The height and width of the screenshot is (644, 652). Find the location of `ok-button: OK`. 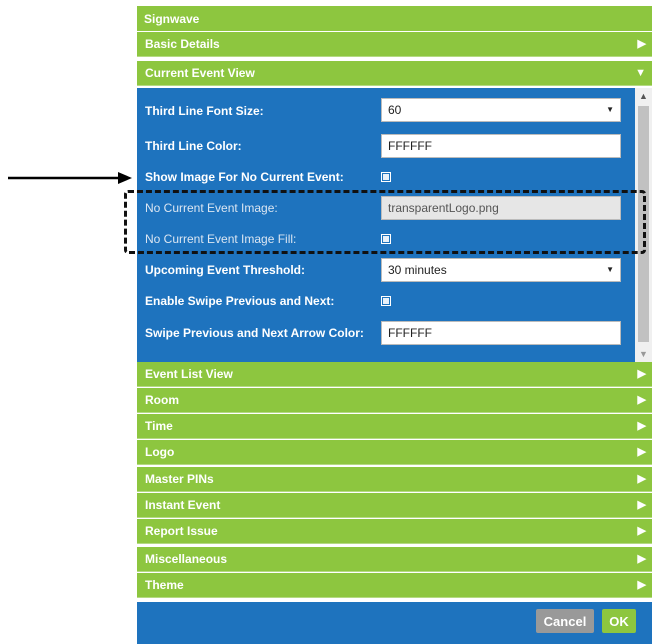

ok-button: OK is located at coordinates (619, 621).